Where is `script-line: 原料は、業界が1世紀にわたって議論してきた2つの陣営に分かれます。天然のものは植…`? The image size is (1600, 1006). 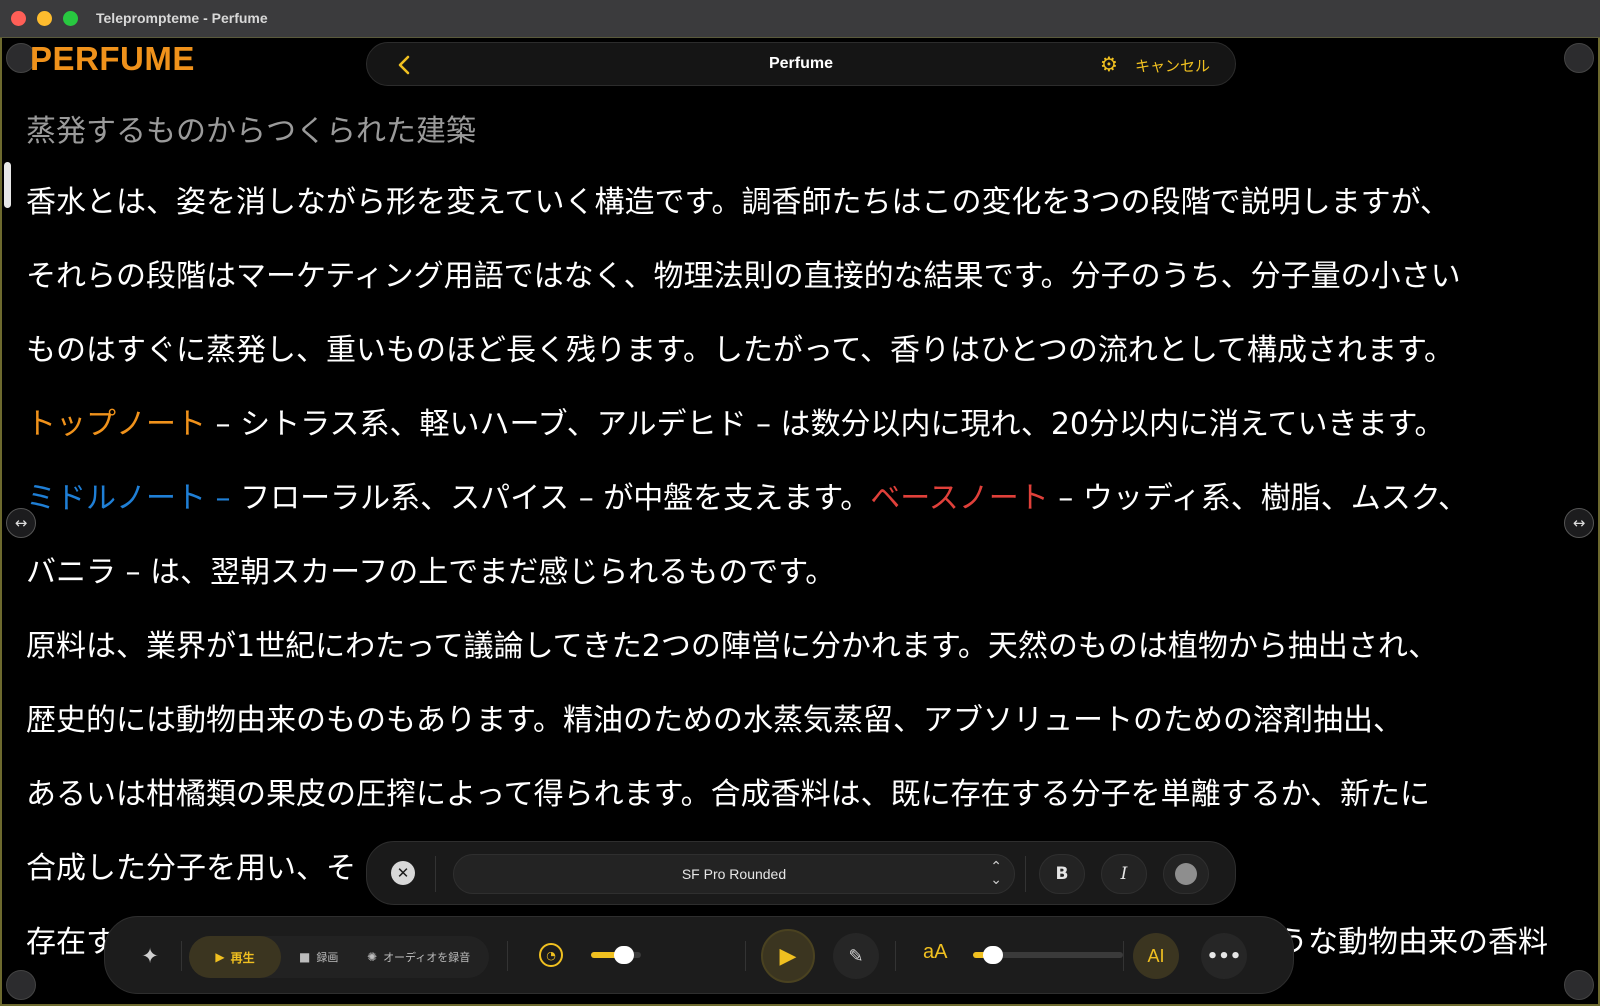 script-line: 原料は、業界が1世紀にわたって議論してきた2つの陣営に分かれます。天然のものは植… is located at coordinates (732, 646).